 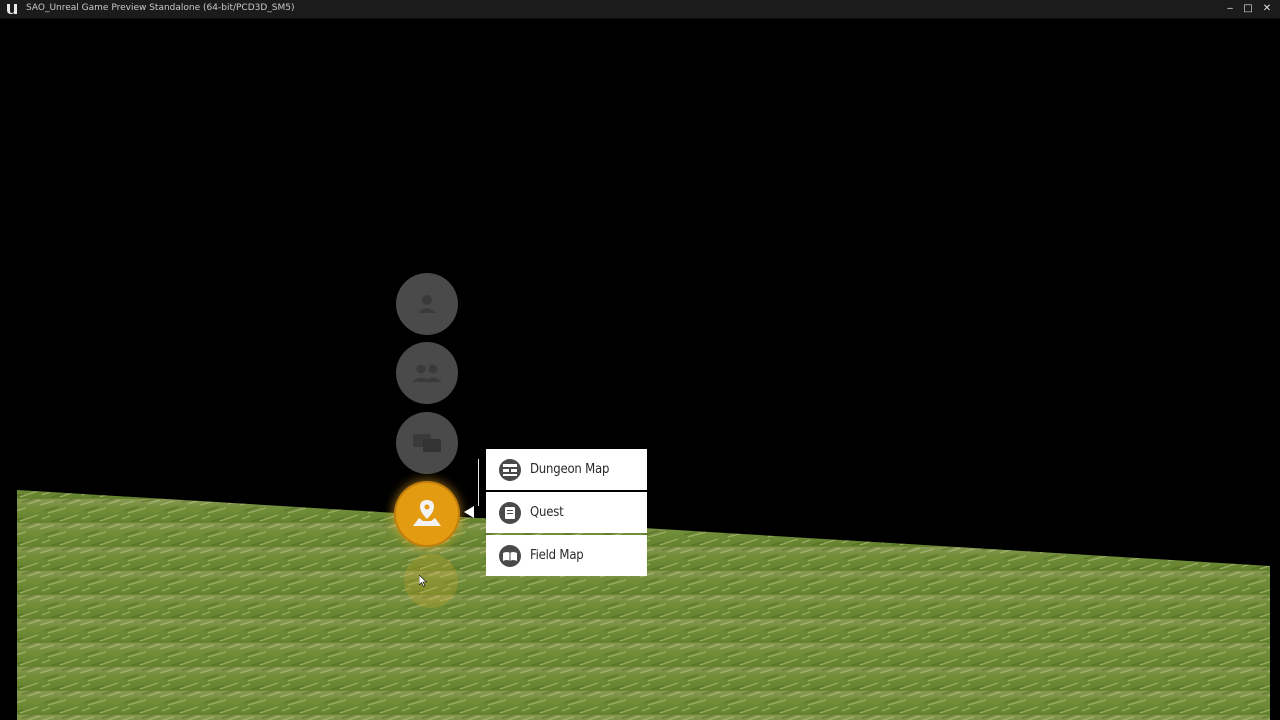 What do you see at coordinates (431, 581) in the screenshot?
I see `ring-menu-highlight-glow` at bounding box center [431, 581].